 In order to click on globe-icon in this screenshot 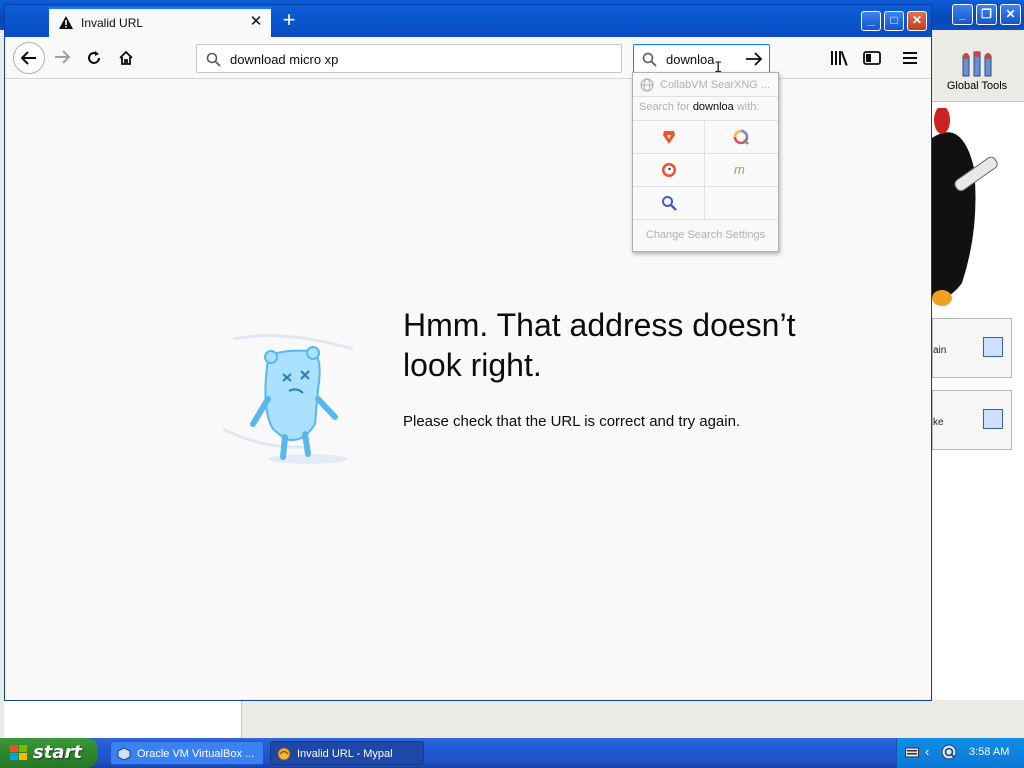, I will do `click(647, 85)`.